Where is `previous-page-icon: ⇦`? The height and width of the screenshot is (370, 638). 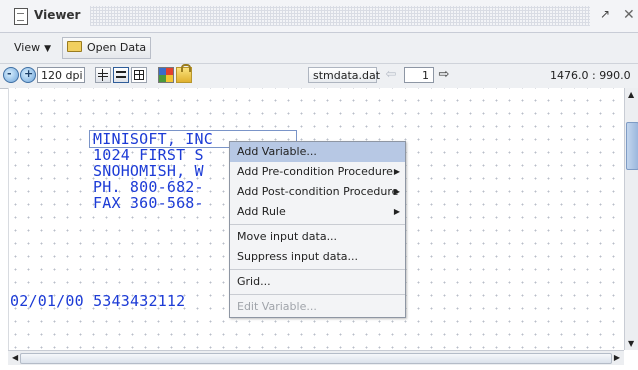 previous-page-icon: ⇦ is located at coordinates (391, 75).